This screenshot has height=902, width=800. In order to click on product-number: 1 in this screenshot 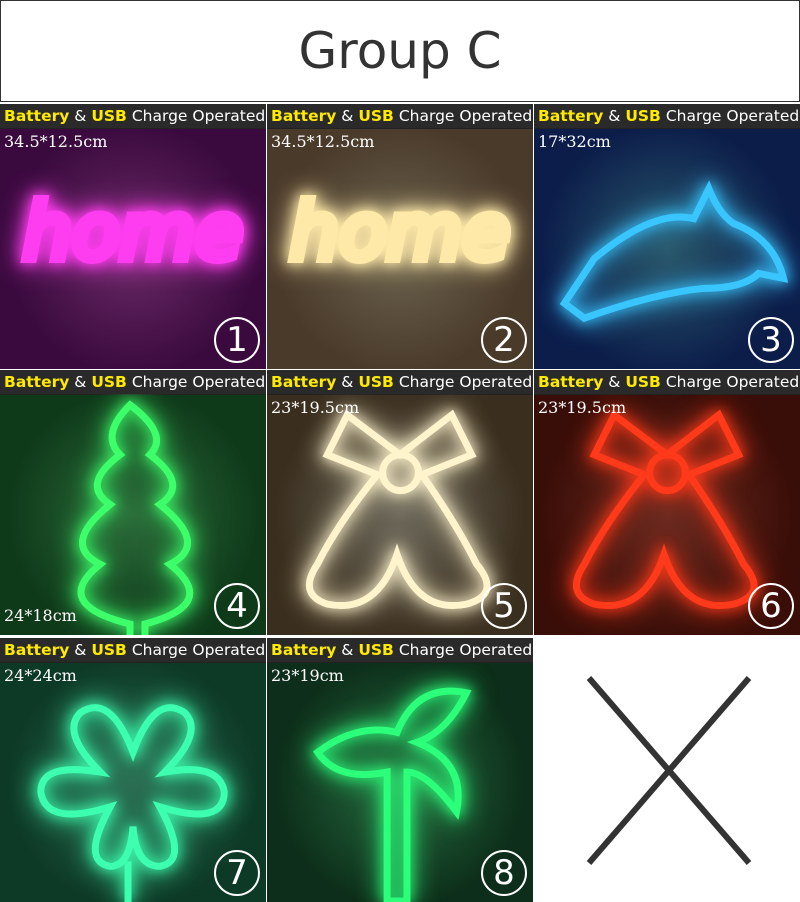, I will do `click(237, 340)`.